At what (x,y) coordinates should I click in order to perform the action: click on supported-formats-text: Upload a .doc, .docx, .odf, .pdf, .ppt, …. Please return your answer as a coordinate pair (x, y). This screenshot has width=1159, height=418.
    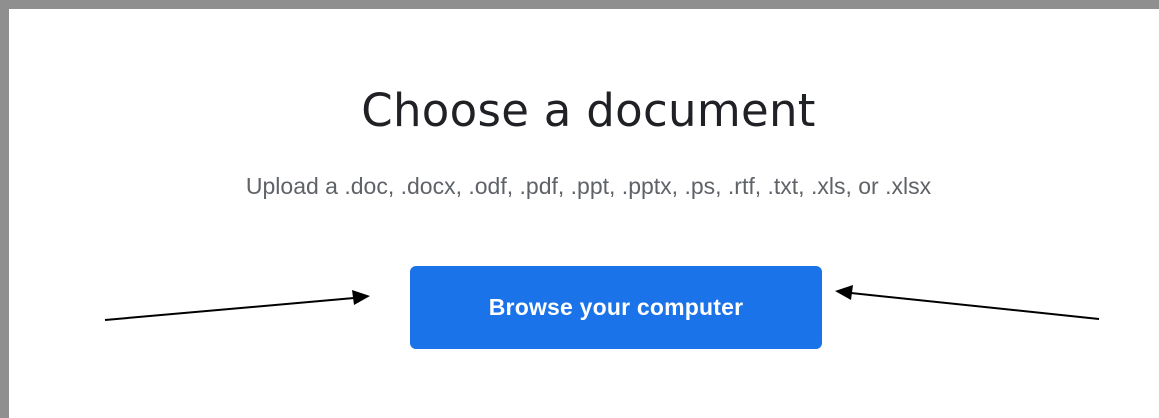
    Looking at the image, I should click on (588, 186).